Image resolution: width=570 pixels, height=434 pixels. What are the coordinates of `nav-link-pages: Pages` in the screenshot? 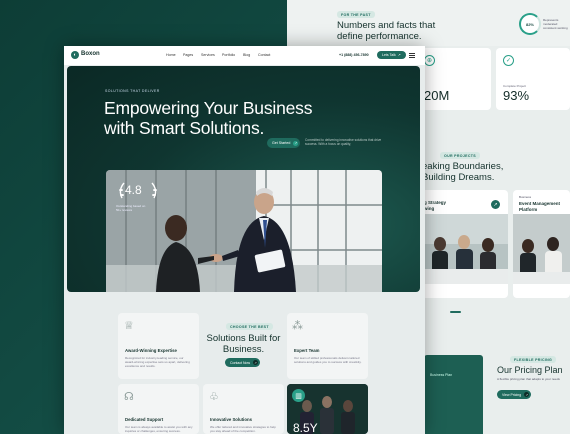 It's located at (188, 55).